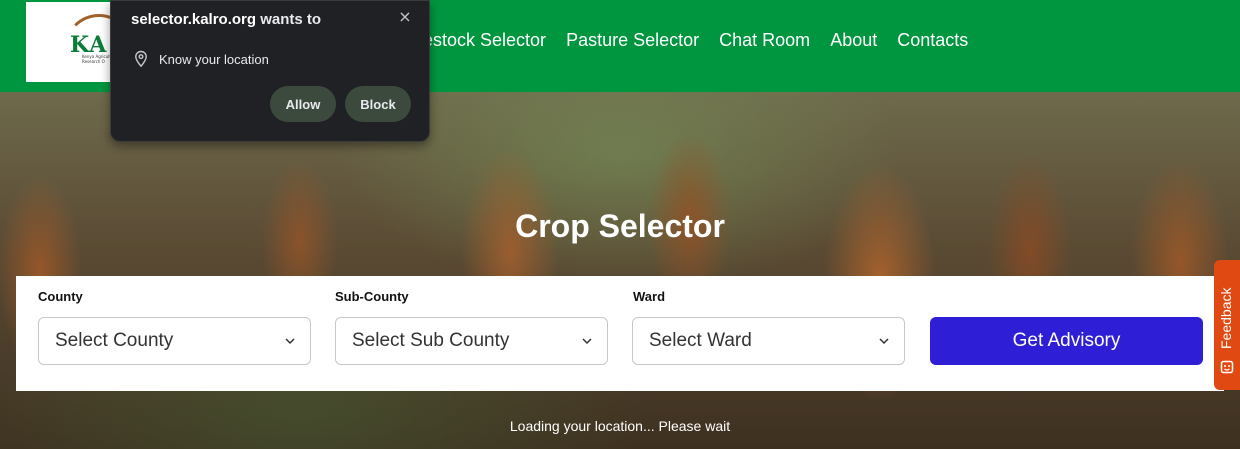 Image resolution: width=1240 pixels, height=449 pixels. What do you see at coordinates (700, 340) in the screenshot?
I see `ward-select-value: Select Ward` at bounding box center [700, 340].